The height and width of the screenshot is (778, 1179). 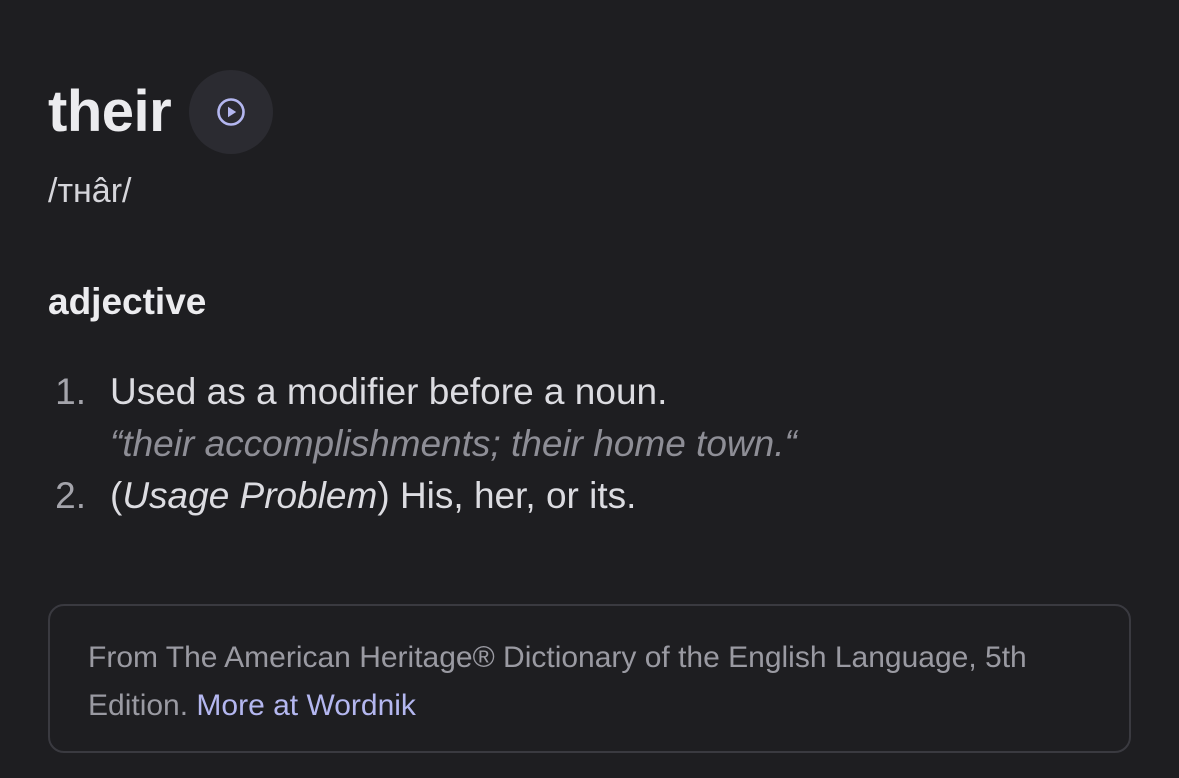 I want to click on headword: their, so click(x=110, y=111).